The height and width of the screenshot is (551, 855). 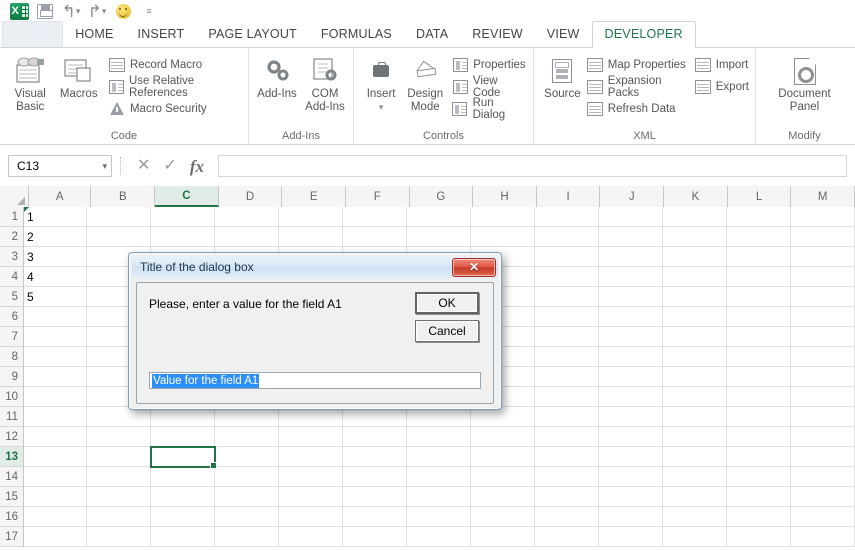 What do you see at coordinates (55, 537) in the screenshot?
I see `cell-a17` at bounding box center [55, 537].